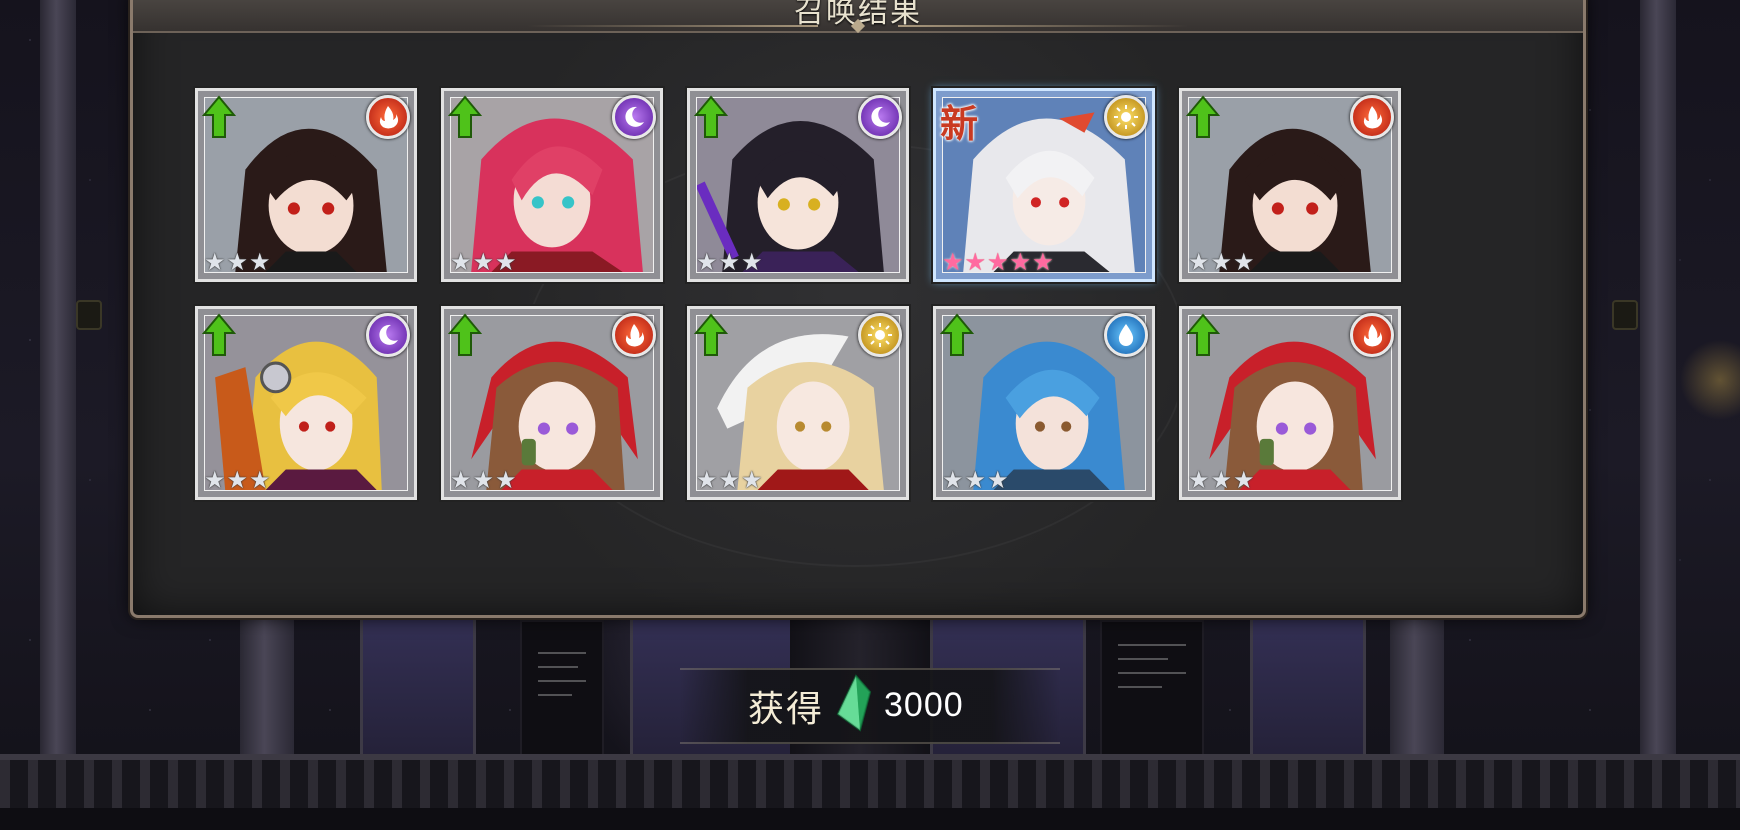 The height and width of the screenshot is (830, 1740). I want to click on panel-header: 召唤结果, so click(858, 17).